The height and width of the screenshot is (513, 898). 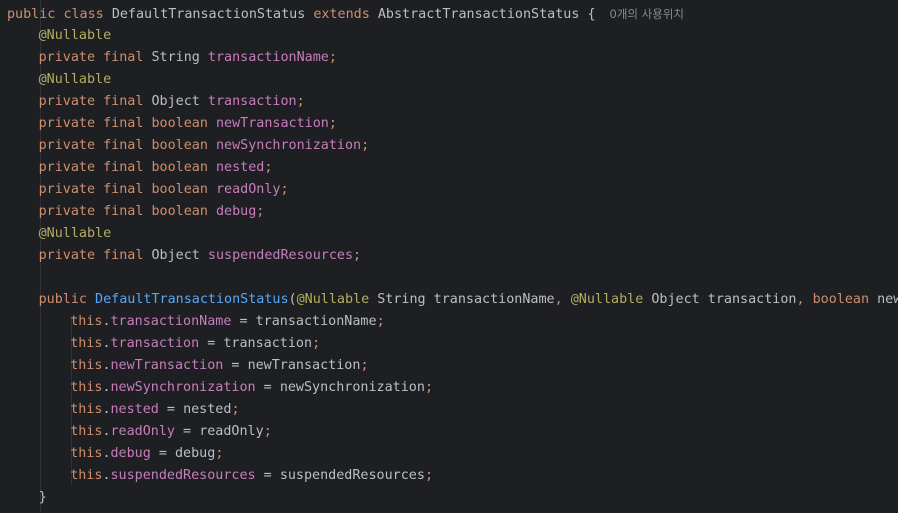 What do you see at coordinates (478, 14) in the screenshot?
I see `type-token: AbstractTransactionStatus` at bounding box center [478, 14].